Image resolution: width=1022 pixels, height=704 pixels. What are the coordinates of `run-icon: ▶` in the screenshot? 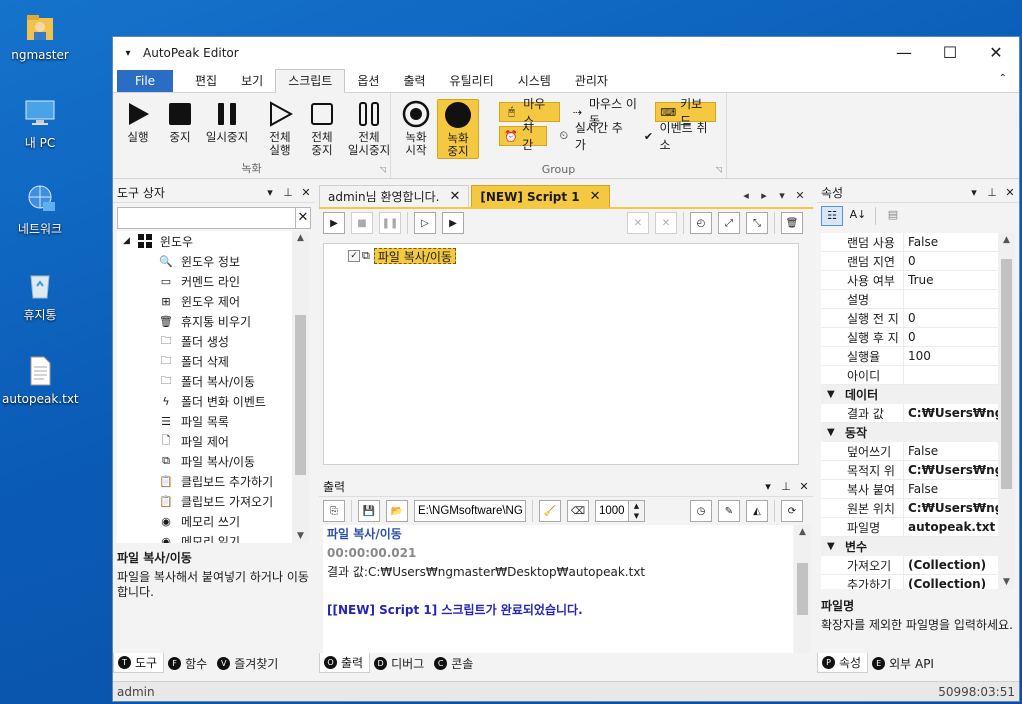 It's located at (334, 223).